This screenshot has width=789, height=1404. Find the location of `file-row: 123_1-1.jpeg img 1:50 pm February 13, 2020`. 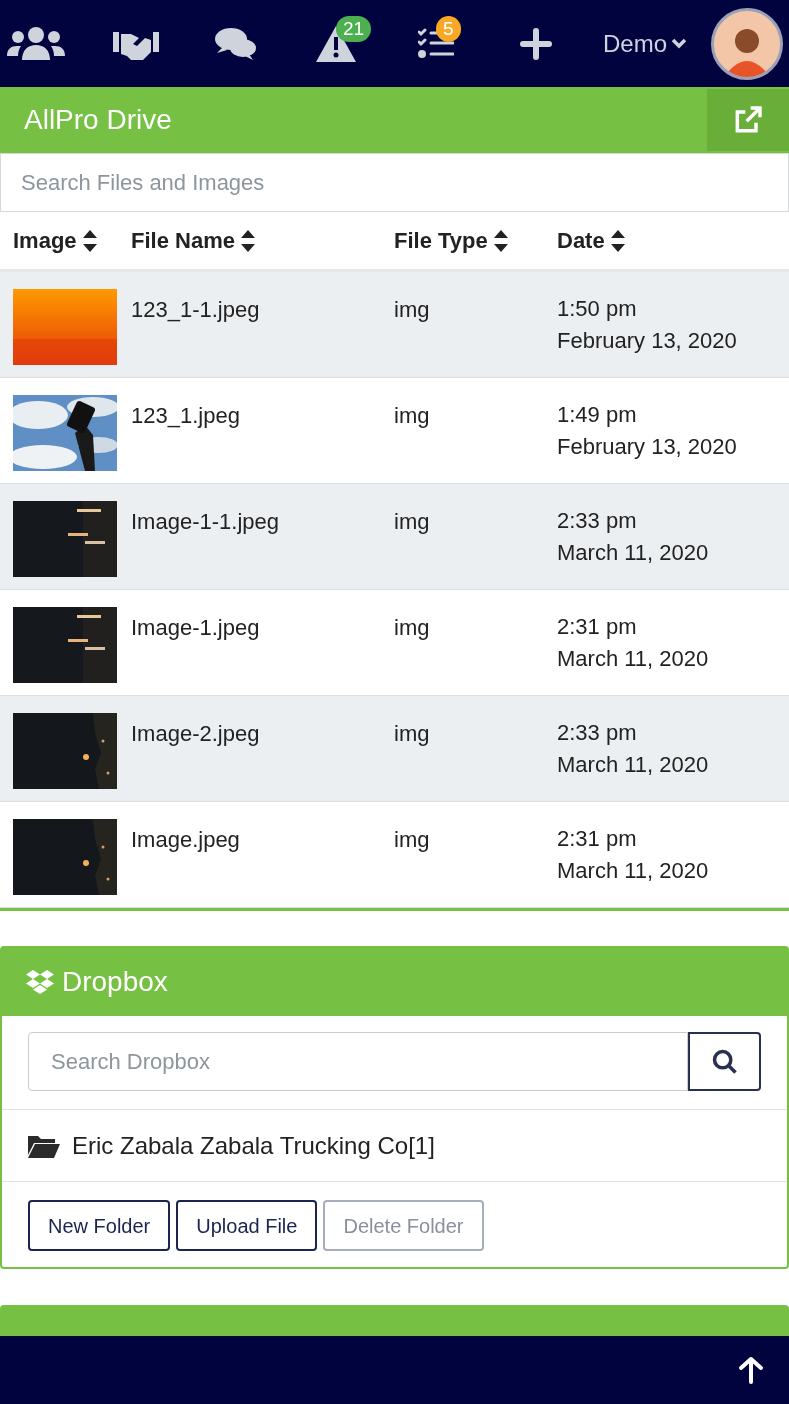

file-row: 123_1-1.jpeg img 1:50 pm February 13, 2020 is located at coordinates (394, 325).